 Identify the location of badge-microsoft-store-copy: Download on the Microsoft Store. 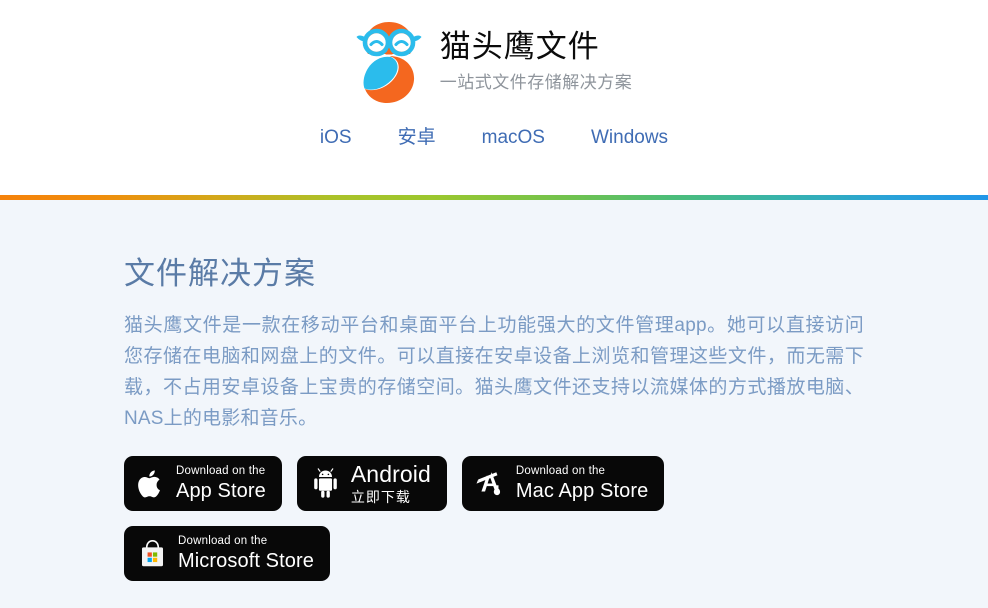
(246, 553).